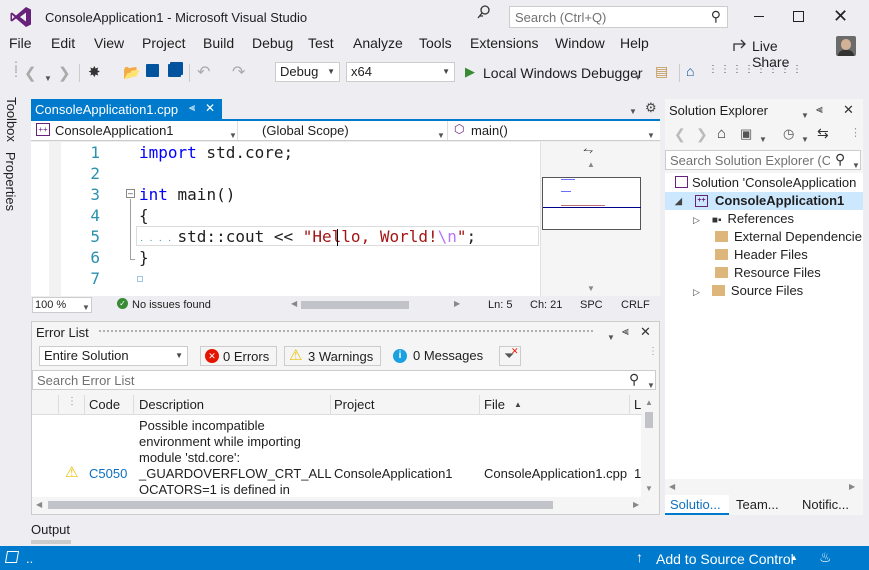 Image resolution: width=869 pixels, height=570 pixels. What do you see at coordinates (126, 109) in the screenshot?
I see `tab-consoleapplication1-cpp: ConsoleApplication1.cpp ⫷ ✕` at bounding box center [126, 109].